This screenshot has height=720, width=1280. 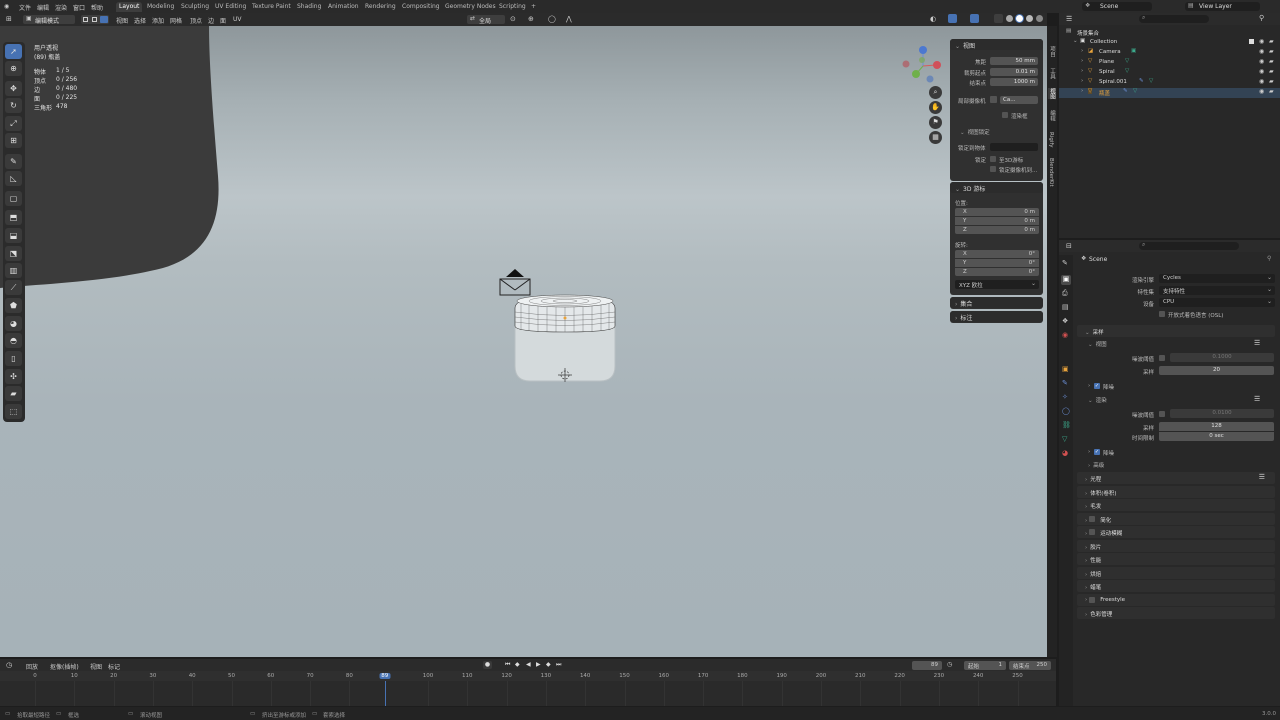 What do you see at coordinates (13, 217) in the screenshot?
I see `extrude-tool-icon: ⬒` at bounding box center [13, 217].